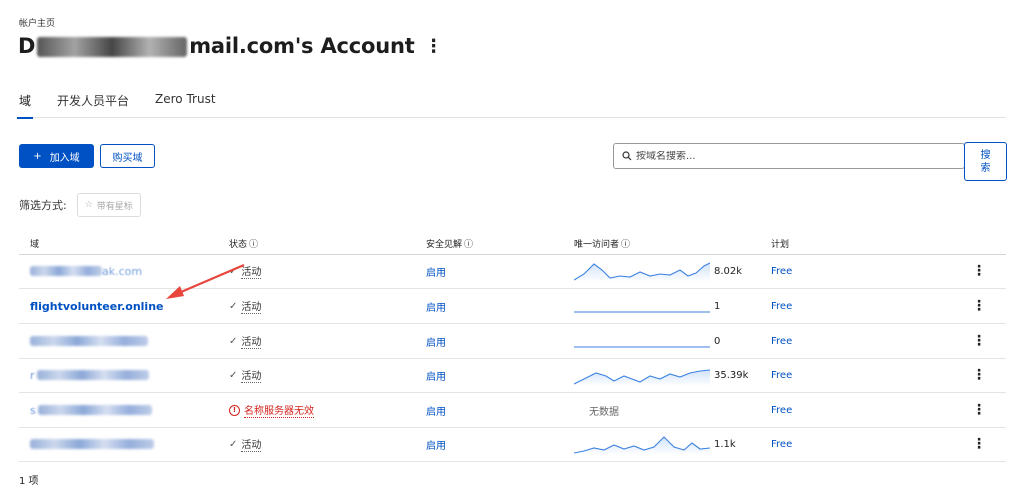  I want to click on tab-bar: 域 开发人员平台 Zero Trust, so click(511, 101).